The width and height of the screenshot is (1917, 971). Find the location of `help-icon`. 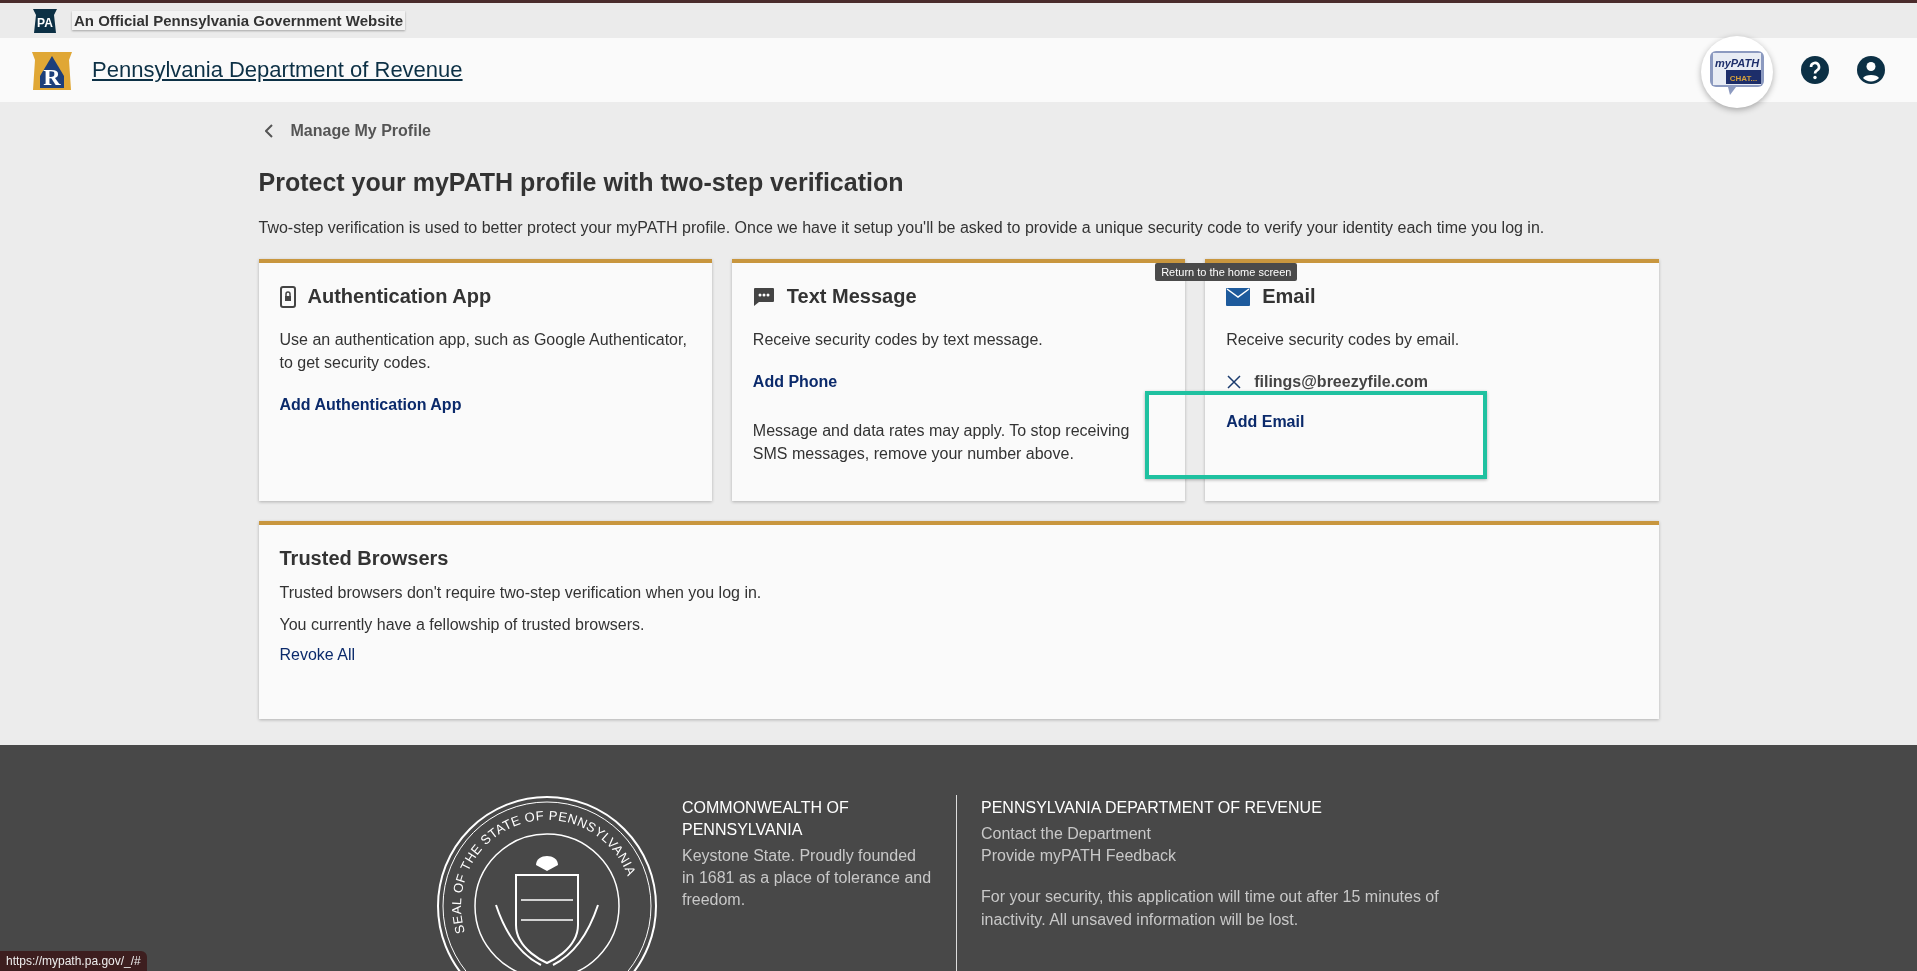

help-icon is located at coordinates (1815, 70).